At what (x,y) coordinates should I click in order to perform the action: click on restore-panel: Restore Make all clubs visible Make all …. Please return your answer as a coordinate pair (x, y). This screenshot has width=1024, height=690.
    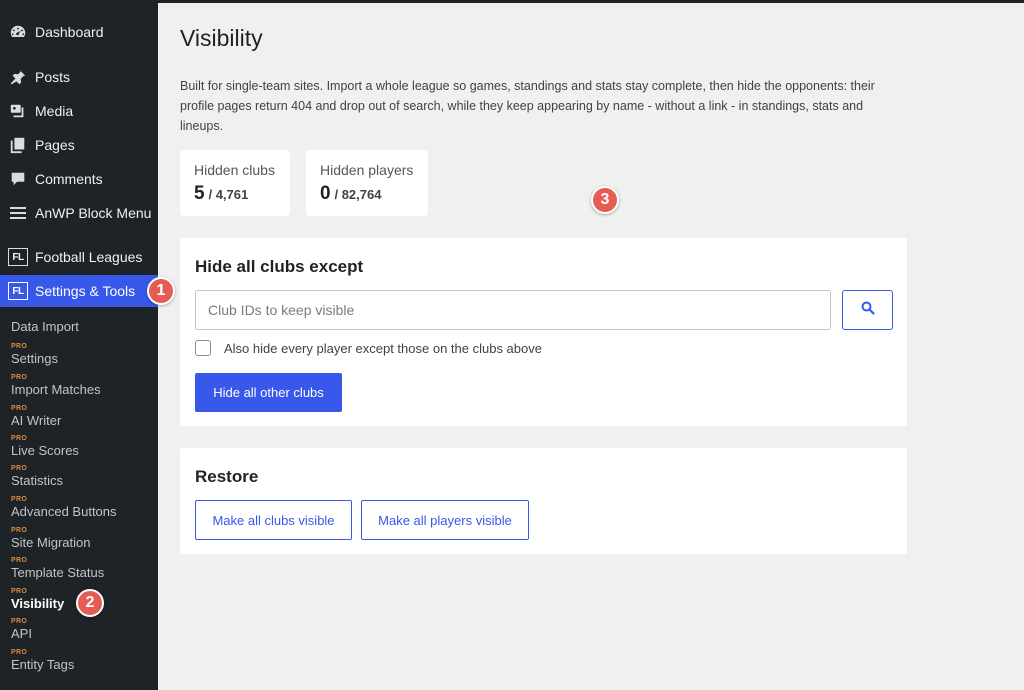
    Looking at the image, I should click on (543, 501).